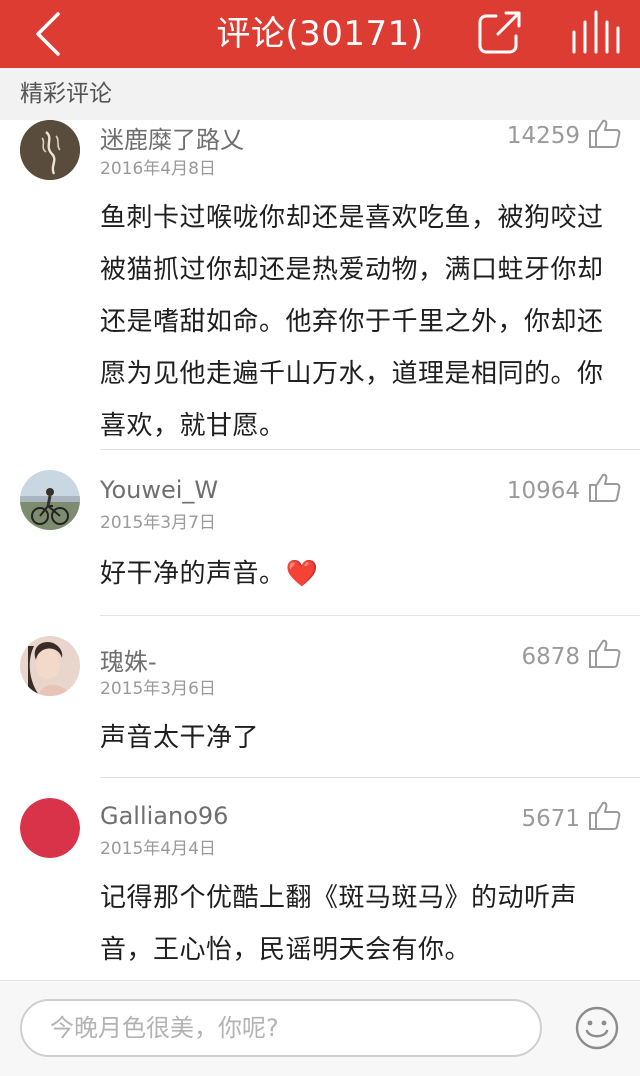  Describe the element at coordinates (128, 659) in the screenshot. I see `comment-username: 瑰姝-` at that location.